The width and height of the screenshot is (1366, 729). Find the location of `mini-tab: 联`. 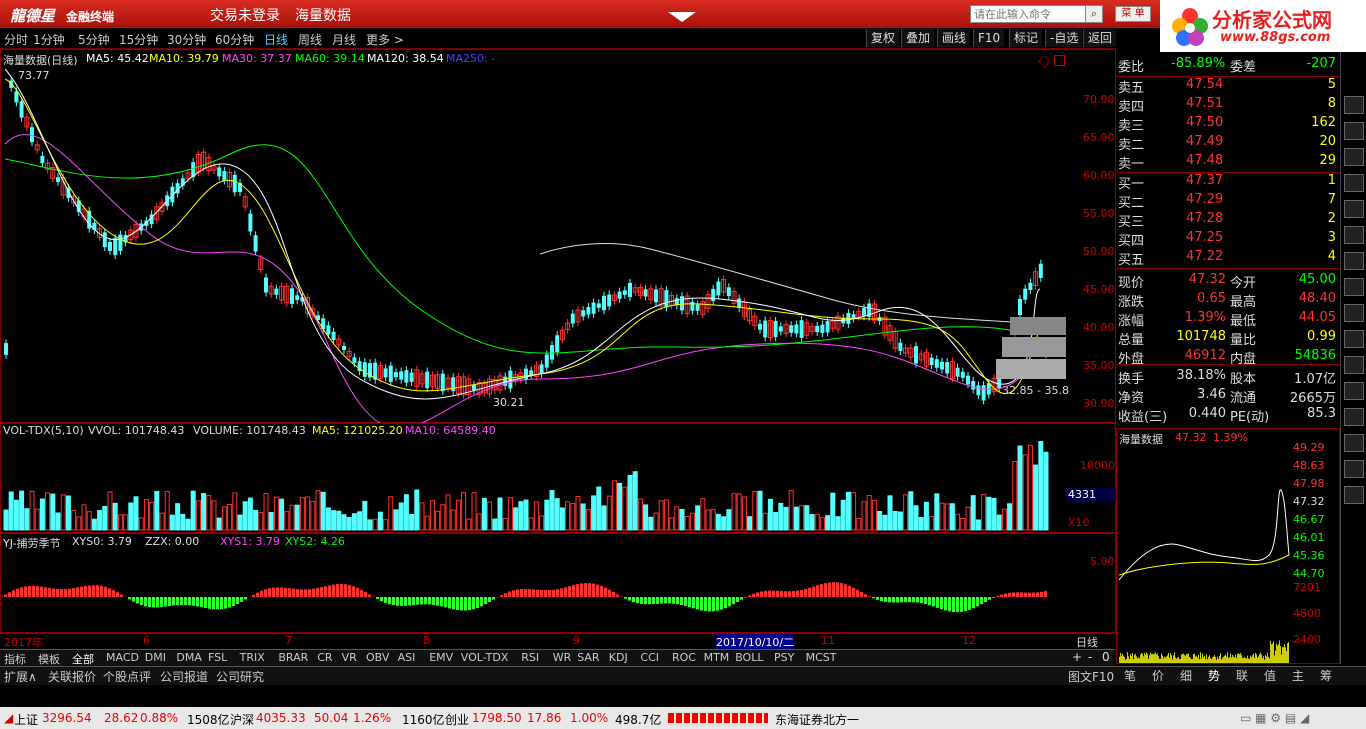

mini-tab: 联 is located at coordinates (1242, 675).